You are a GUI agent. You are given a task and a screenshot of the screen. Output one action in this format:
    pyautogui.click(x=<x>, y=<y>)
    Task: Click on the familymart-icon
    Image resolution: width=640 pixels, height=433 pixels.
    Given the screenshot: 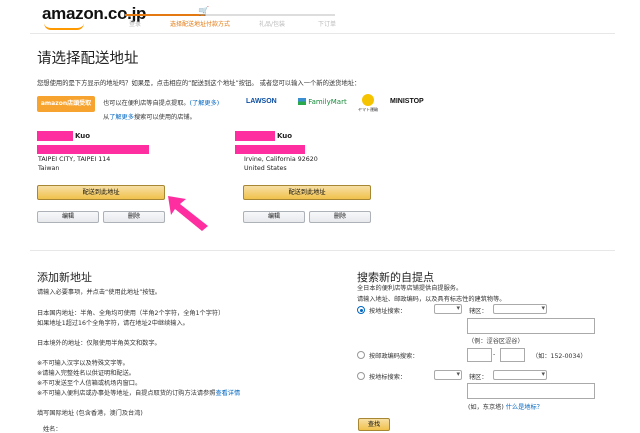 What is the action you would take?
    pyautogui.click(x=302, y=101)
    